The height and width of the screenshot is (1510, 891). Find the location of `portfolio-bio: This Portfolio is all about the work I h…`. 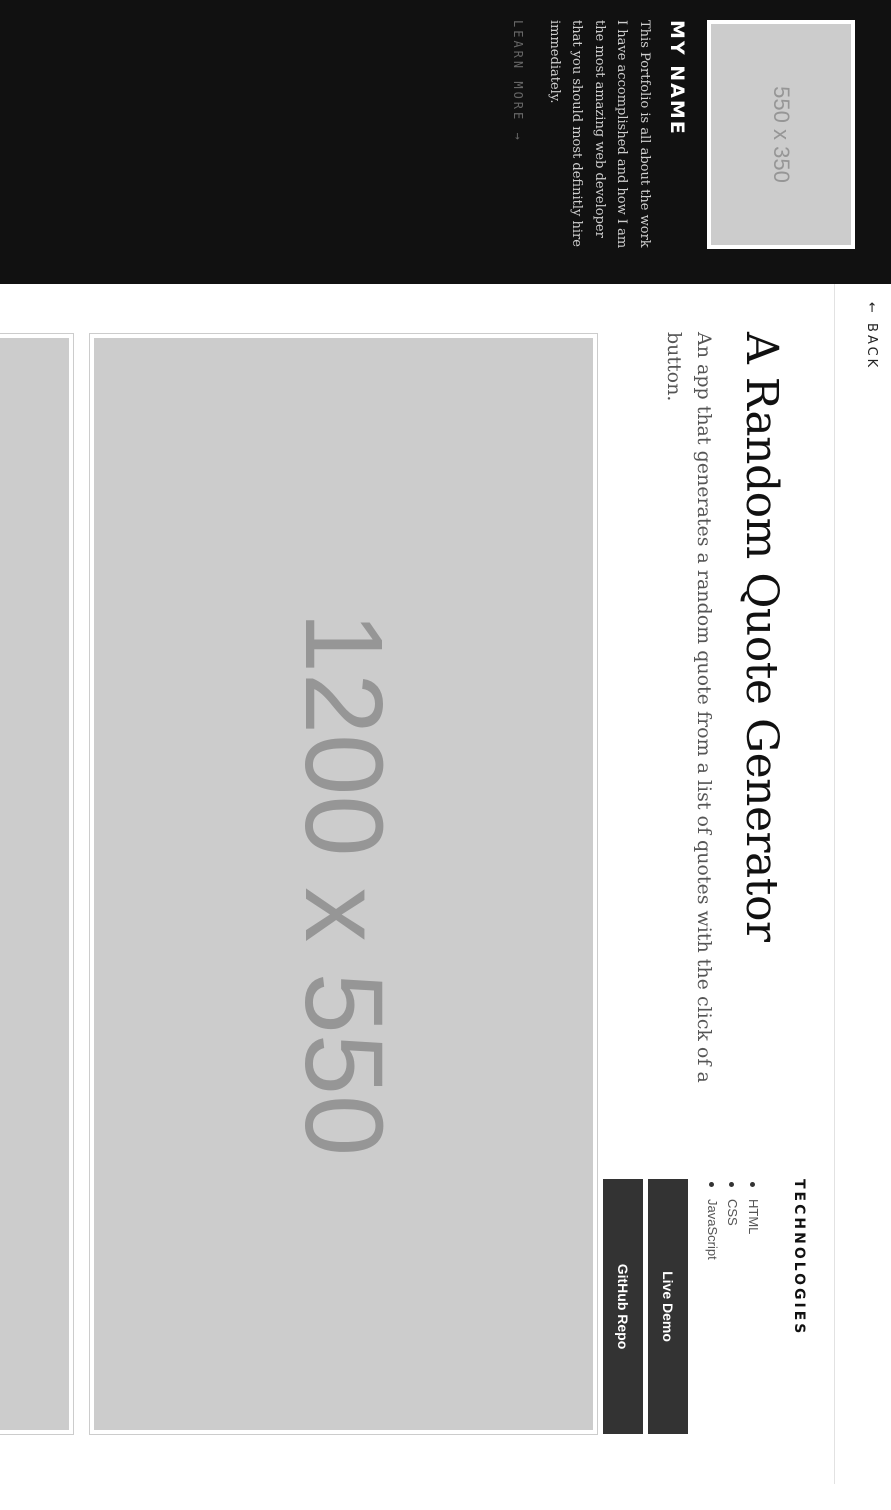

portfolio-bio: This Portfolio is all about the work I h… is located at coordinates (599, 134).